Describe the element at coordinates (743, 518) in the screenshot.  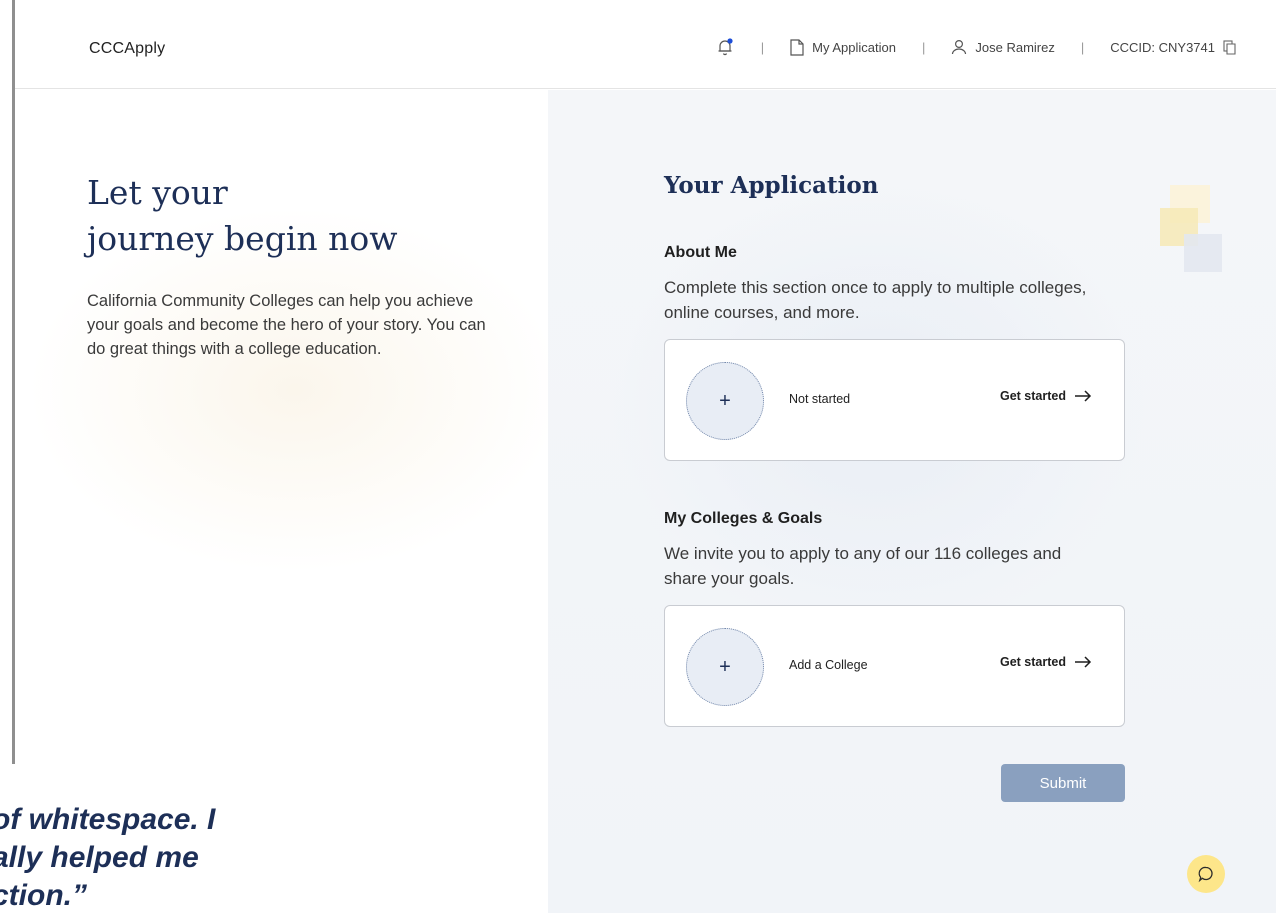
I see `colleges-goals-title: My Colleges & Goals` at that location.